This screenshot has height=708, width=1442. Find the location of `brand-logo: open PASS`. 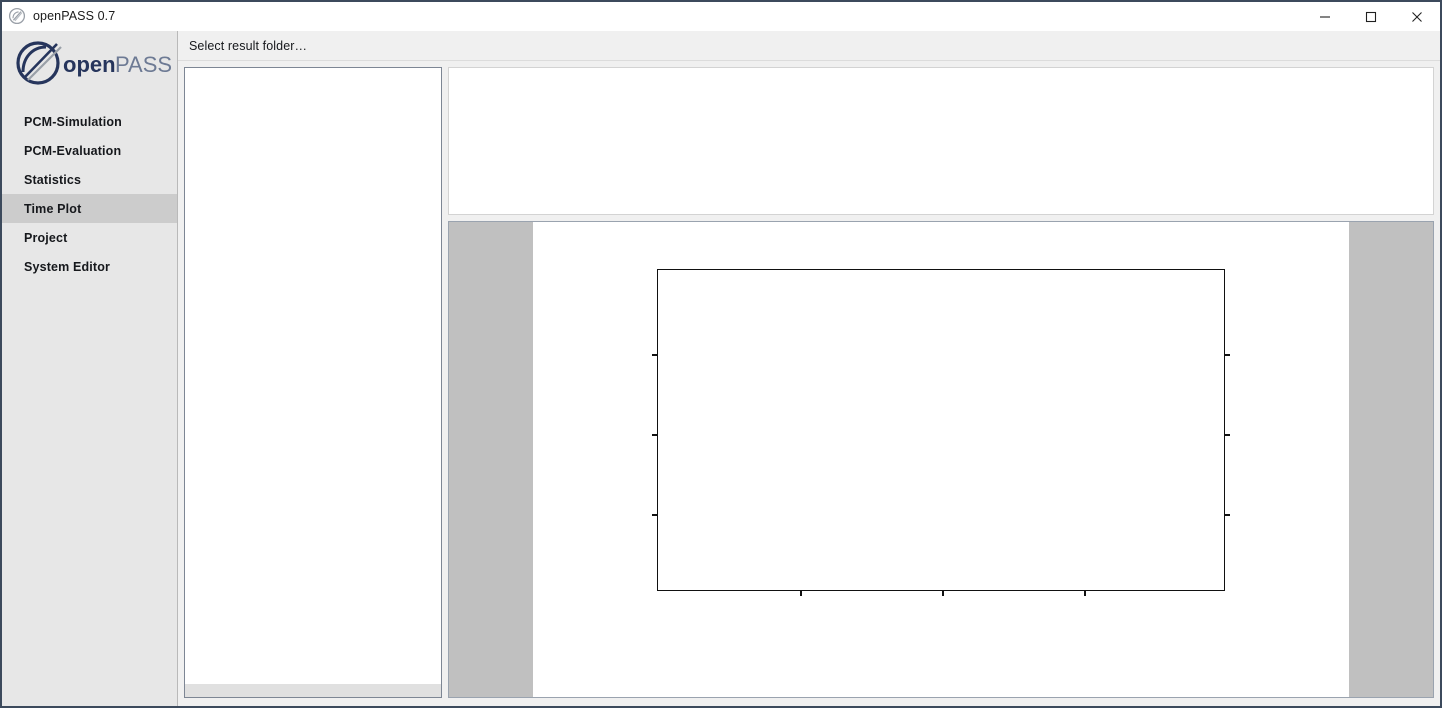

brand-logo: open PASS is located at coordinates (89, 62).